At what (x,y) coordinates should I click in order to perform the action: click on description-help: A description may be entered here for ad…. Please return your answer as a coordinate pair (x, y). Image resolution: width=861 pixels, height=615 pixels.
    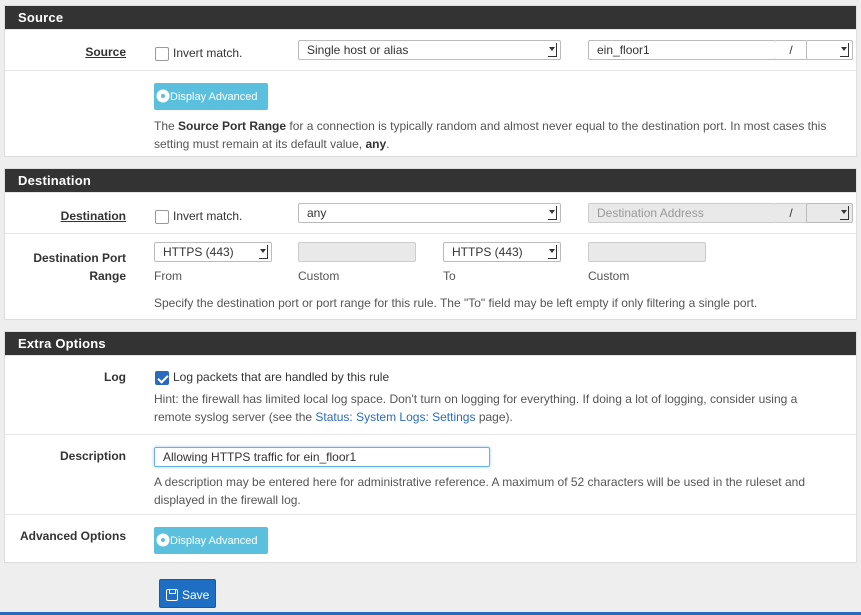
    Looking at the image, I should click on (479, 491).